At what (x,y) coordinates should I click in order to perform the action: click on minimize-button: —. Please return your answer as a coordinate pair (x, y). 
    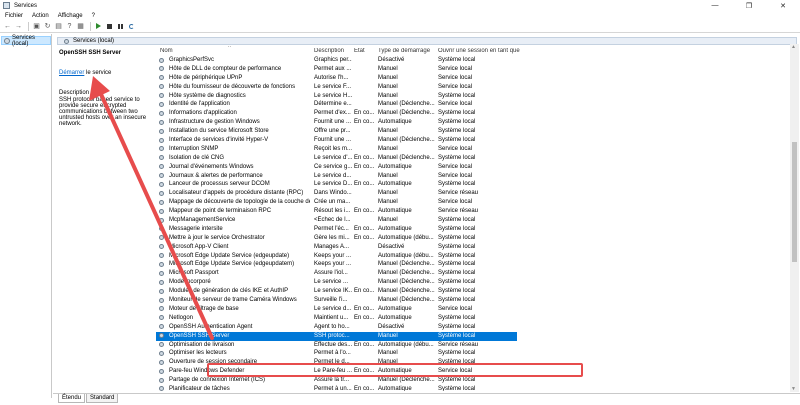
    Looking at the image, I should click on (715, 5).